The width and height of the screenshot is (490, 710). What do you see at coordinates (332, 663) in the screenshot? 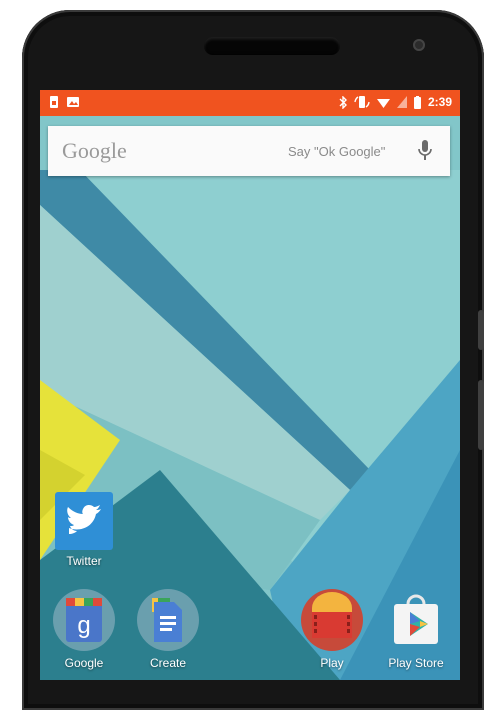
I see `app-label: Play` at bounding box center [332, 663].